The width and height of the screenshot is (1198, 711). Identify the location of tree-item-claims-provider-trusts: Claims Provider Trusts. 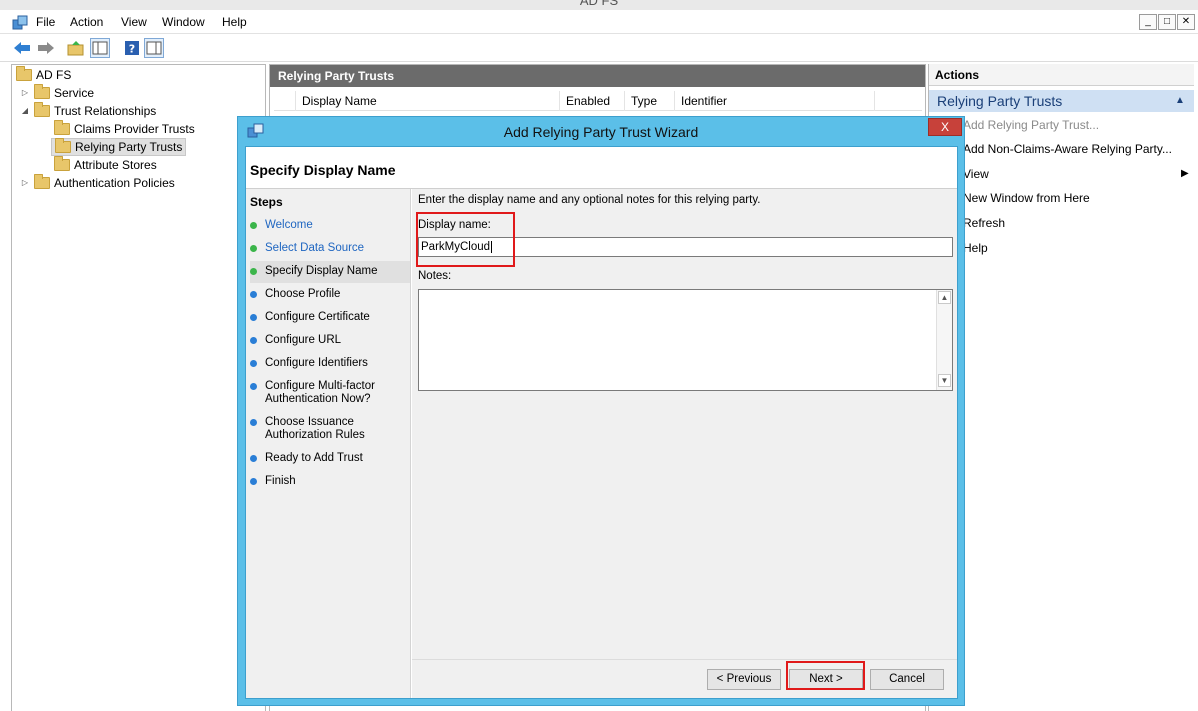
(124, 129).